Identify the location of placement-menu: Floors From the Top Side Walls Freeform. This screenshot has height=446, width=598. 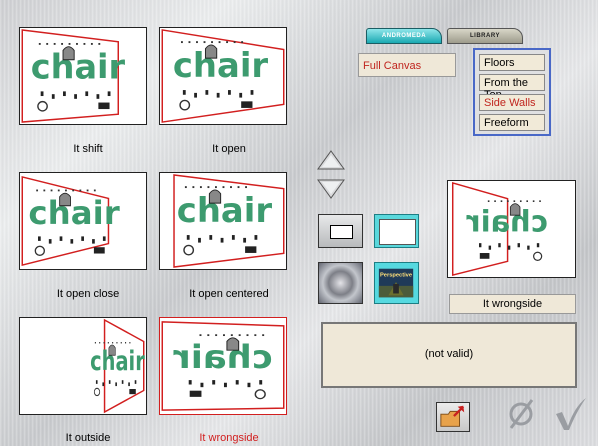
(512, 92).